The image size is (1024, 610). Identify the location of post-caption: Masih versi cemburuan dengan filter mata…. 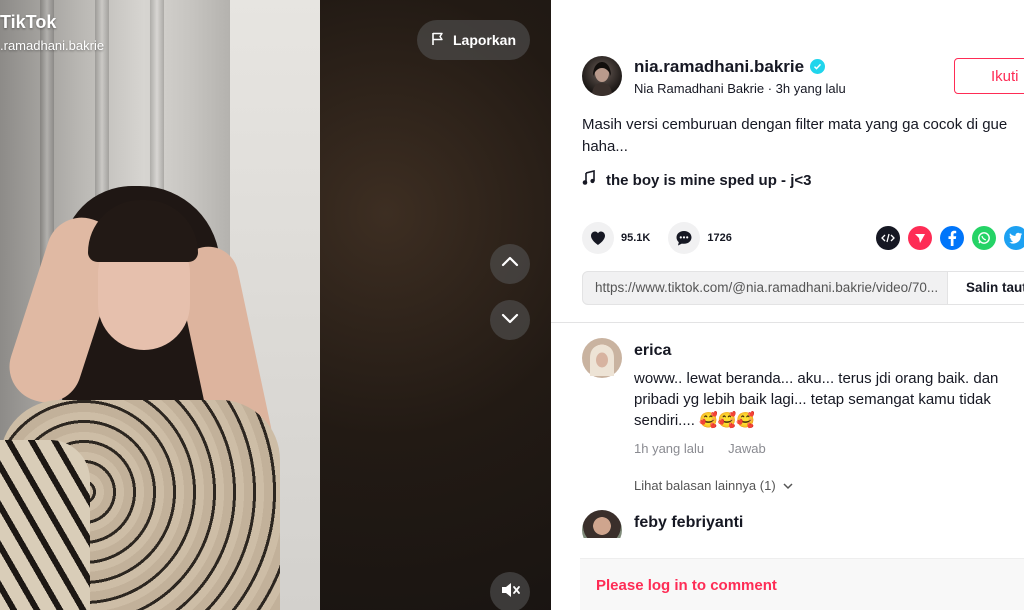
(803, 136).